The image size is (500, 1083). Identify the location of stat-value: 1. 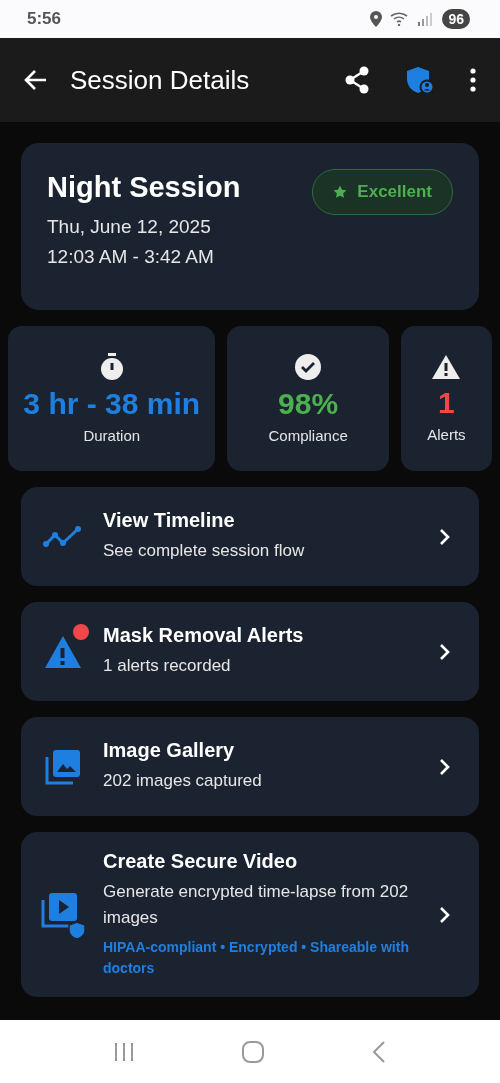
(446, 403).